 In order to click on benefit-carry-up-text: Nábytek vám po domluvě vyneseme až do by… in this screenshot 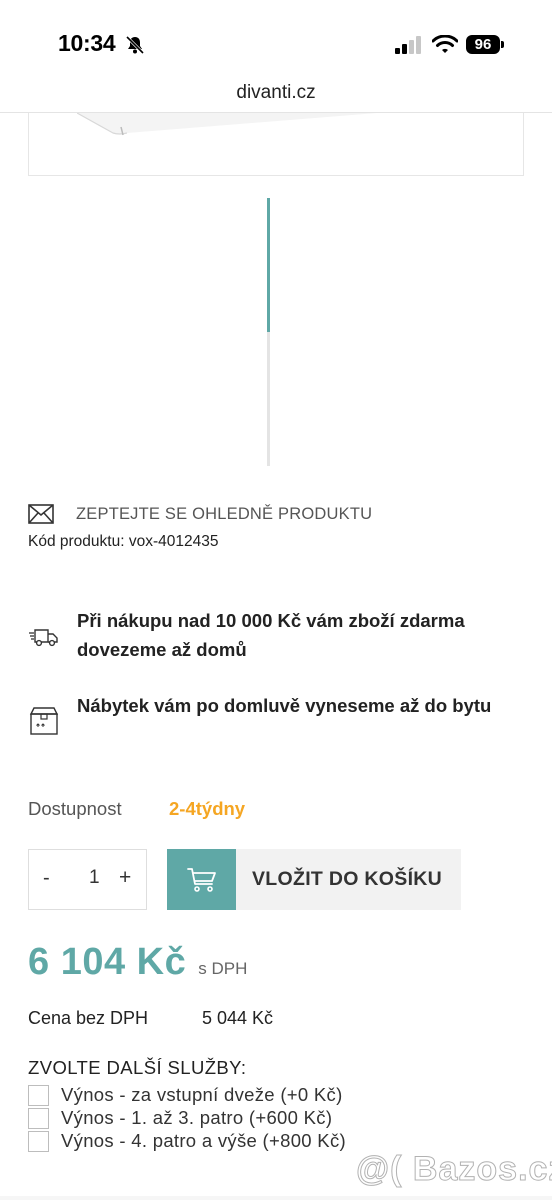, I will do `click(284, 705)`.